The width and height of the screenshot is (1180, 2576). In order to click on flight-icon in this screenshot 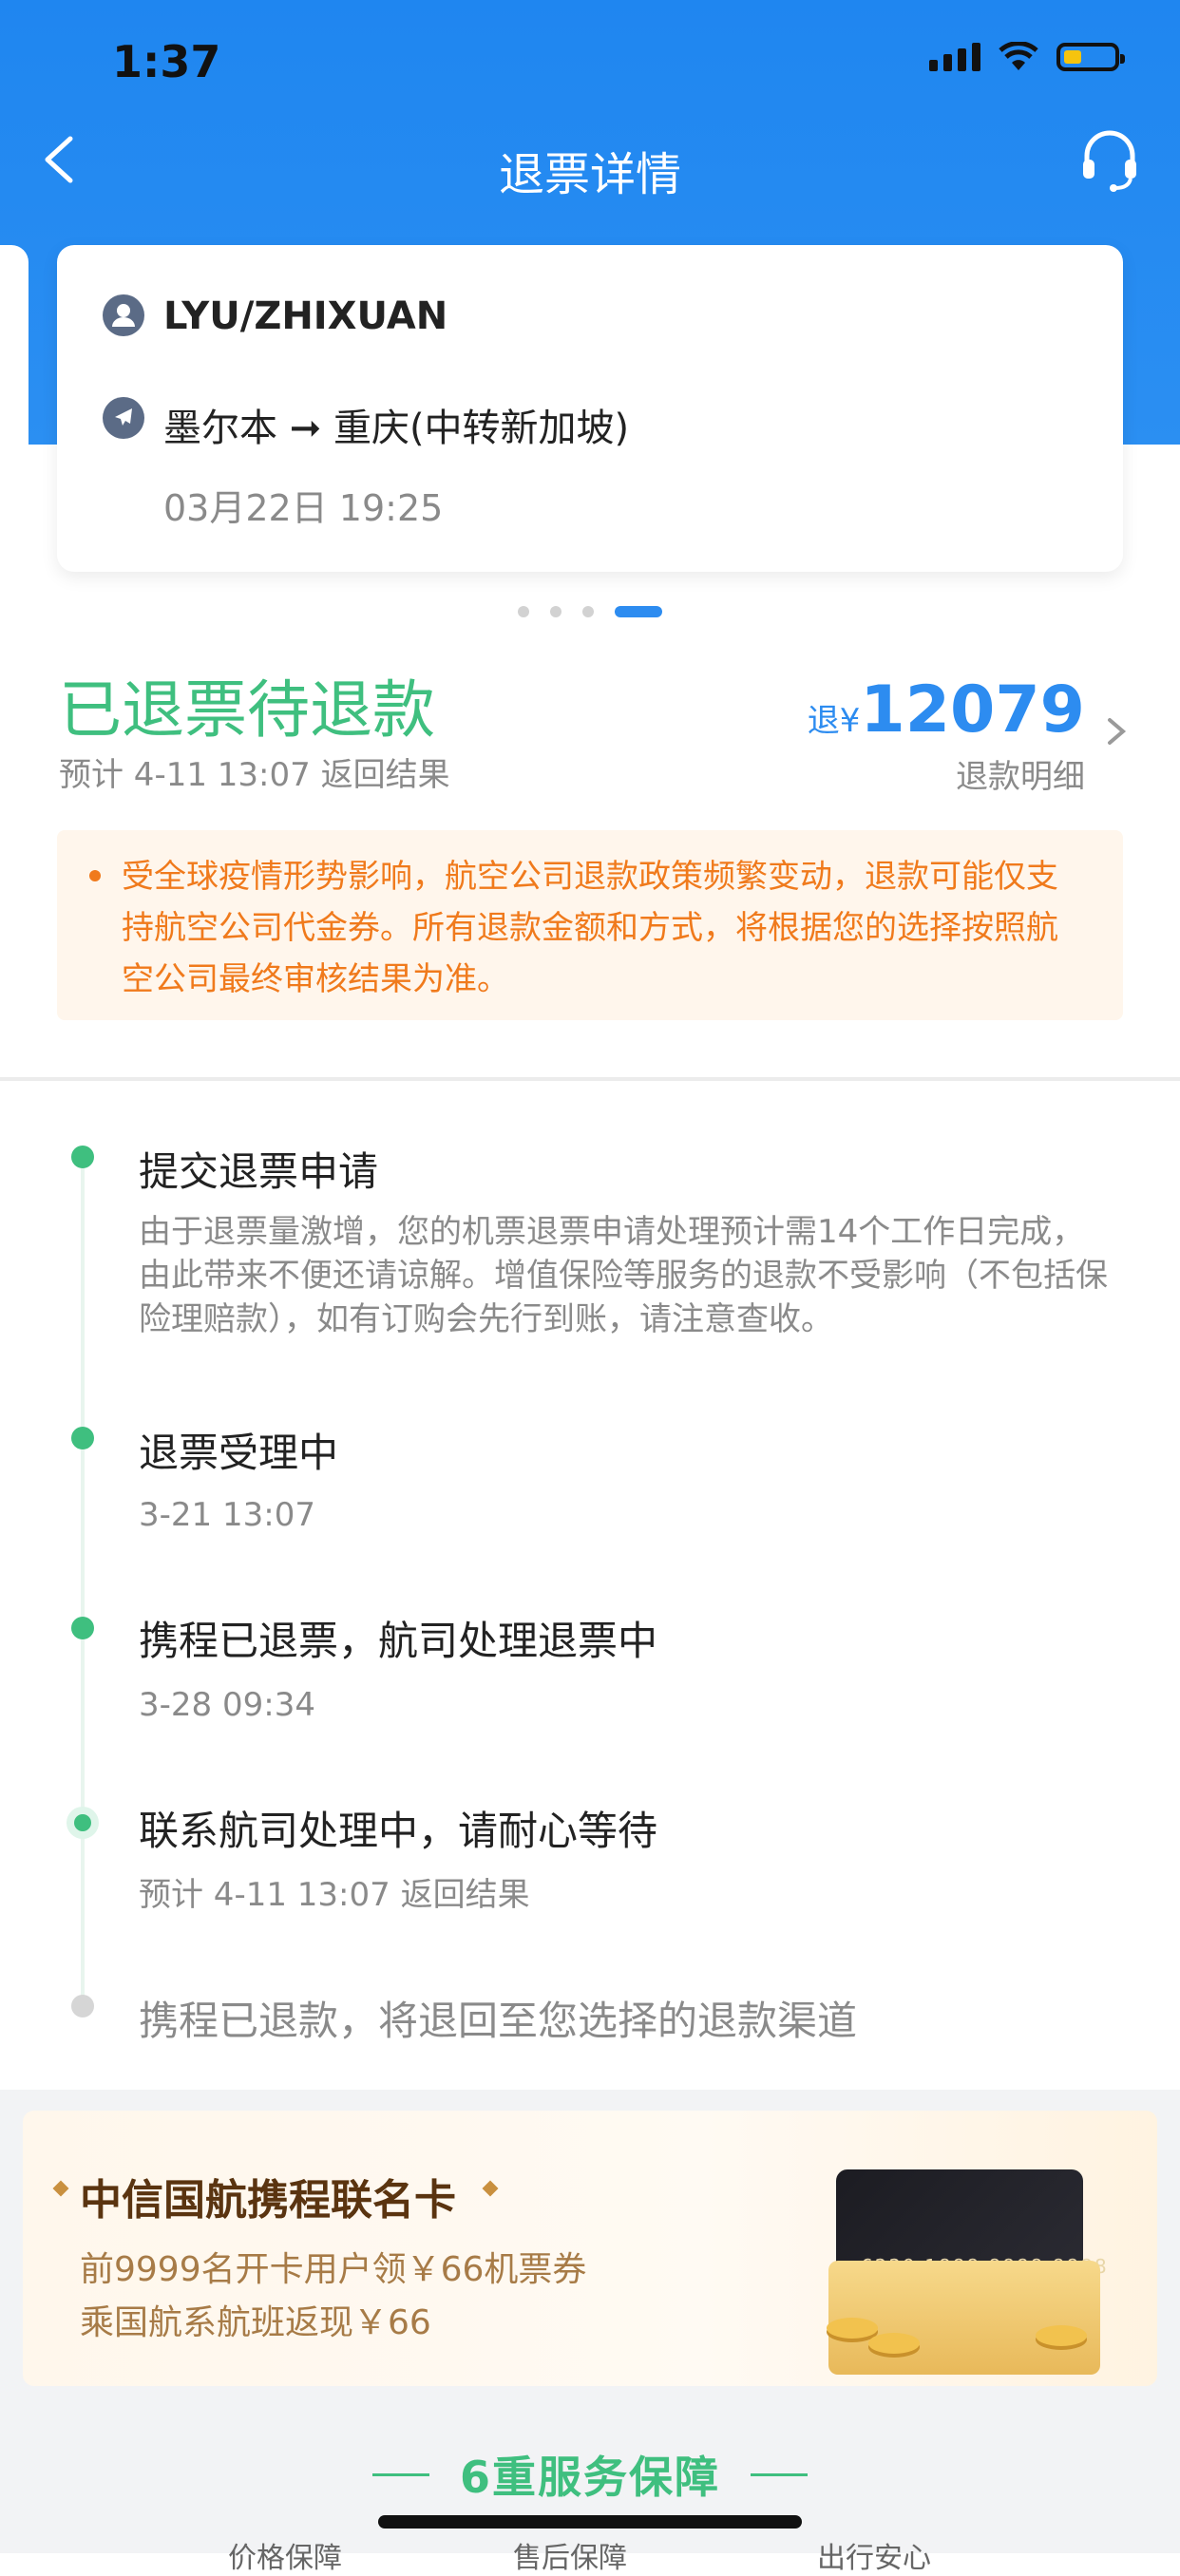, I will do `click(123, 418)`.